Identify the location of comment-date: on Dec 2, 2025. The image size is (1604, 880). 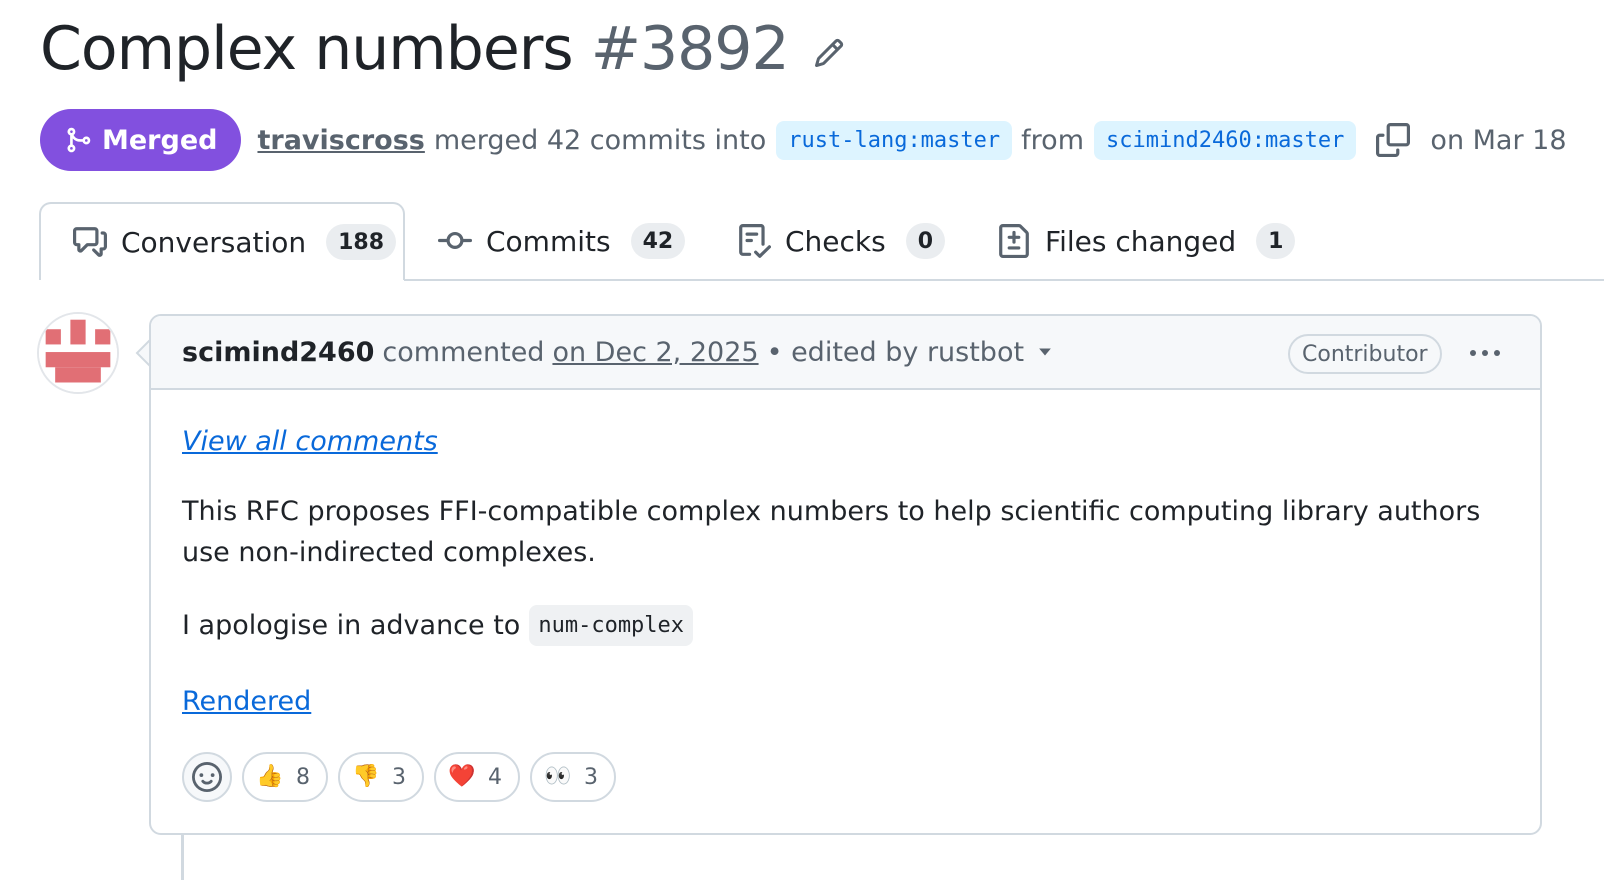
(655, 352).